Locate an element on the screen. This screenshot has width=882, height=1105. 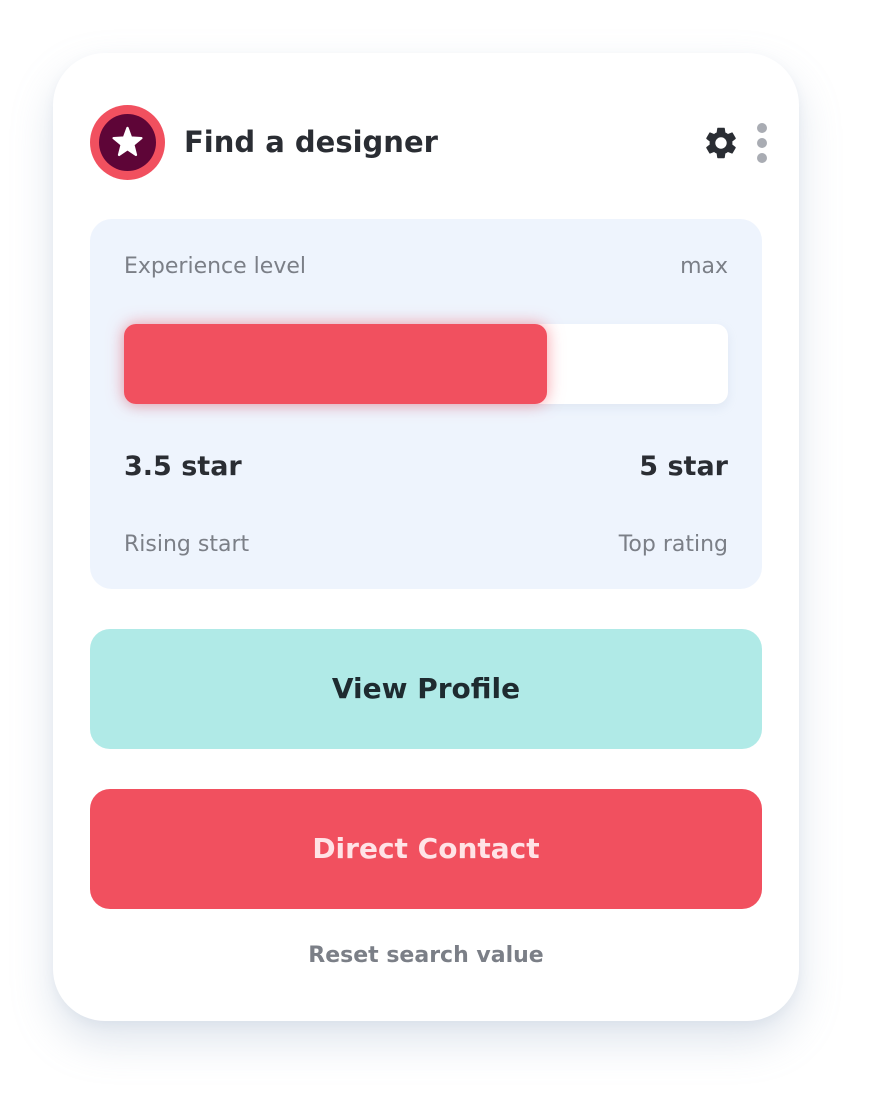
page-title: Find a designer is located at coordinates (311, 142).